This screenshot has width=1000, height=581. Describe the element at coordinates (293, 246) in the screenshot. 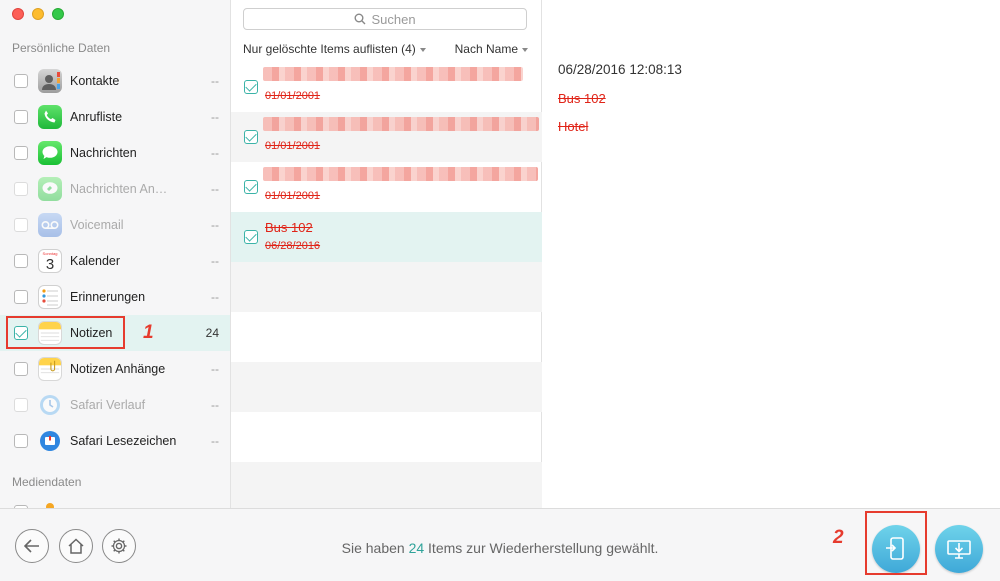

I see `row-date: 06/28/2016` at that location.